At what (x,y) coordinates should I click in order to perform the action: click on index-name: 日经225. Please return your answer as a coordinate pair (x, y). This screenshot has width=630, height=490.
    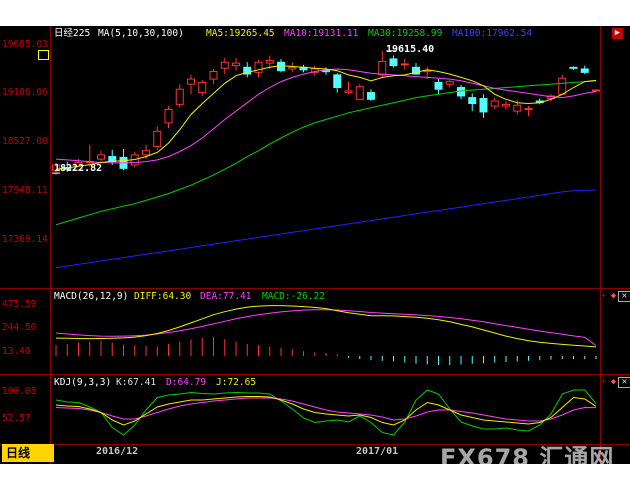
    Looking at the image, I should click on (72, 33).